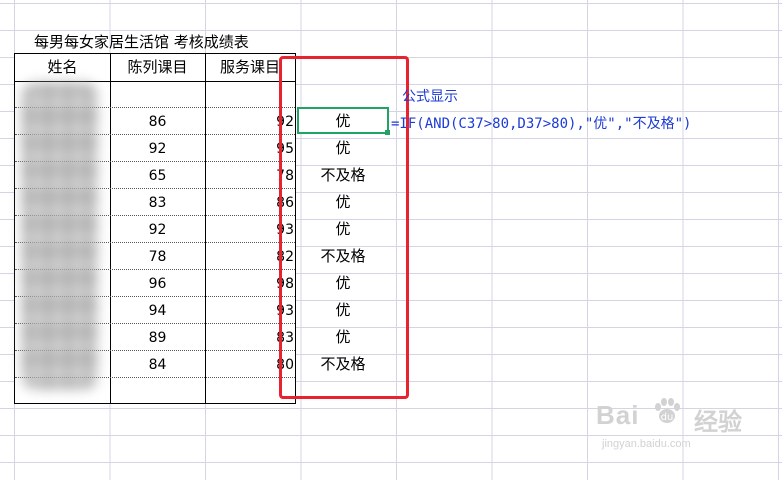 The height and width of the screenshot is (480, 782). What do you see at coordinates (157, 284) in the screenshot?
I see `display-score-cell: 96` at bounding box center [157, 284].